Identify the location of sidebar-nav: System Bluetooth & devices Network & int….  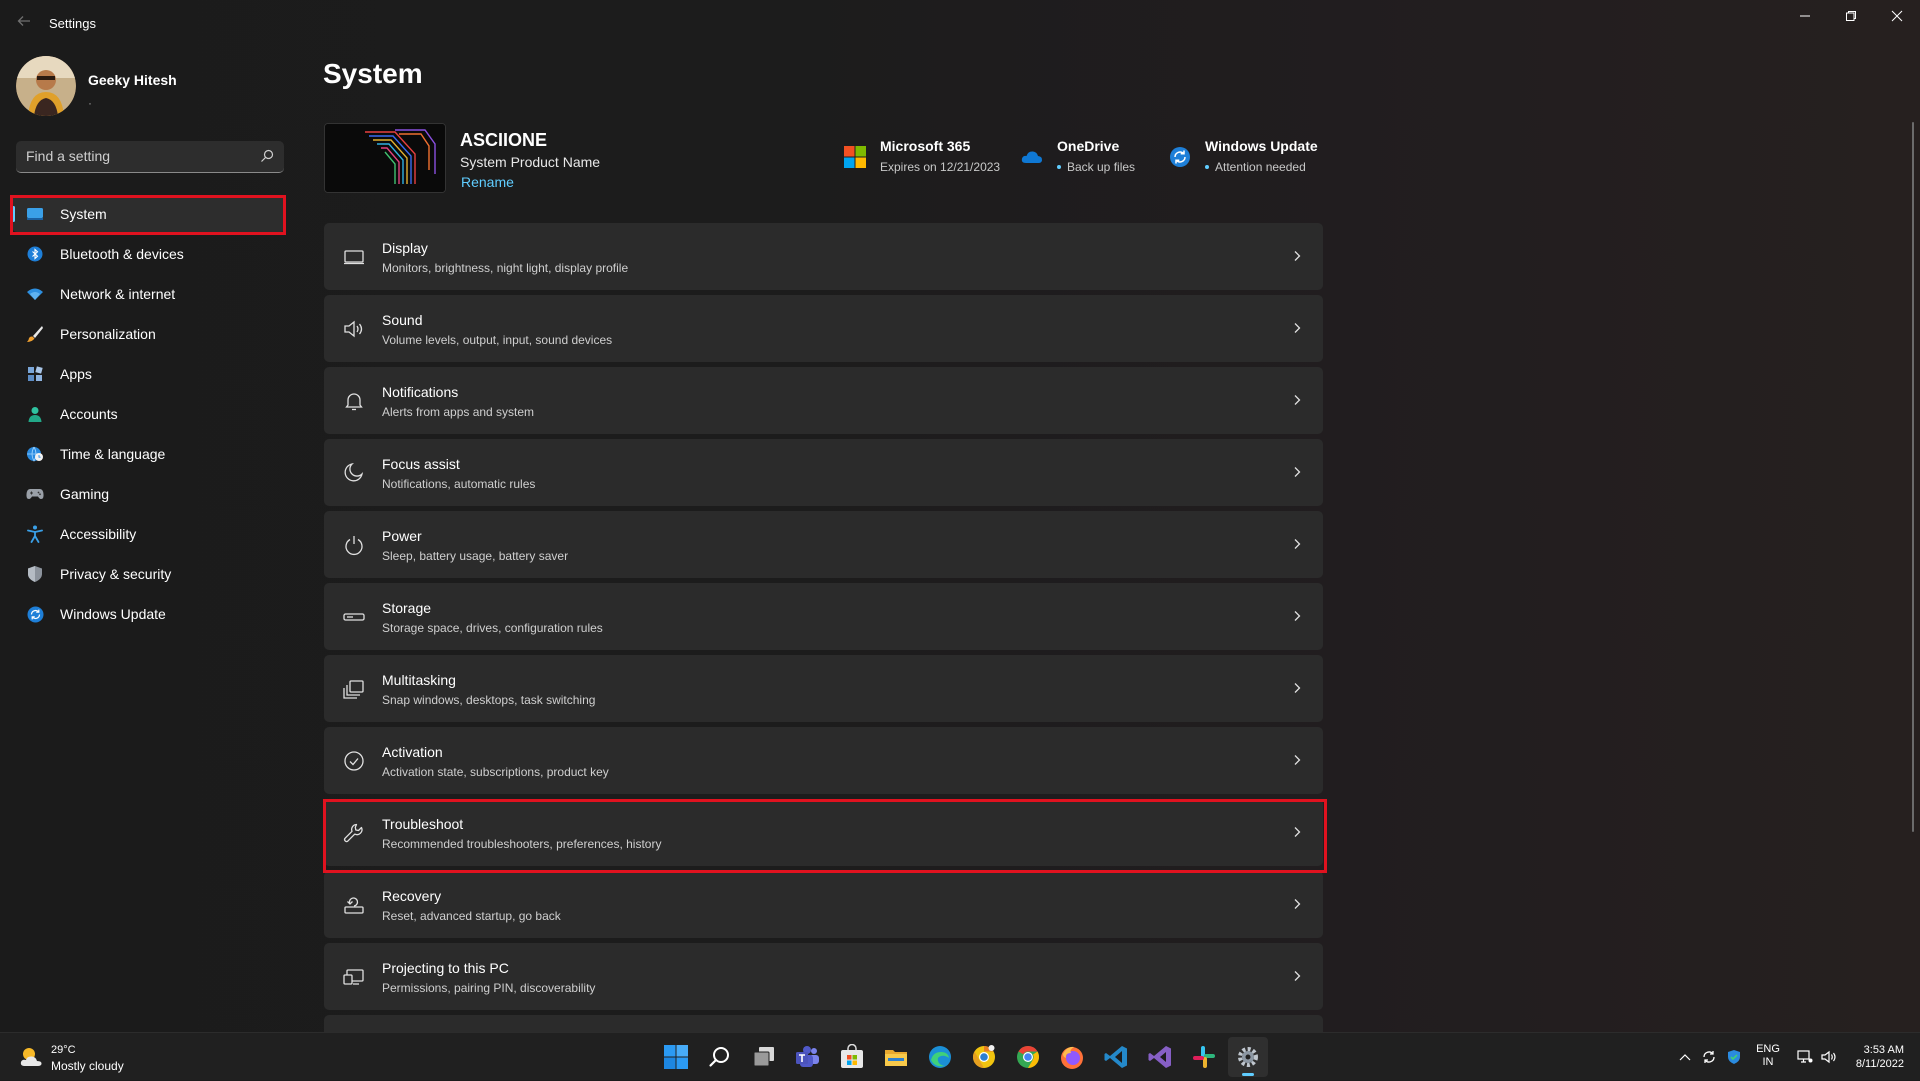
(149, 416).